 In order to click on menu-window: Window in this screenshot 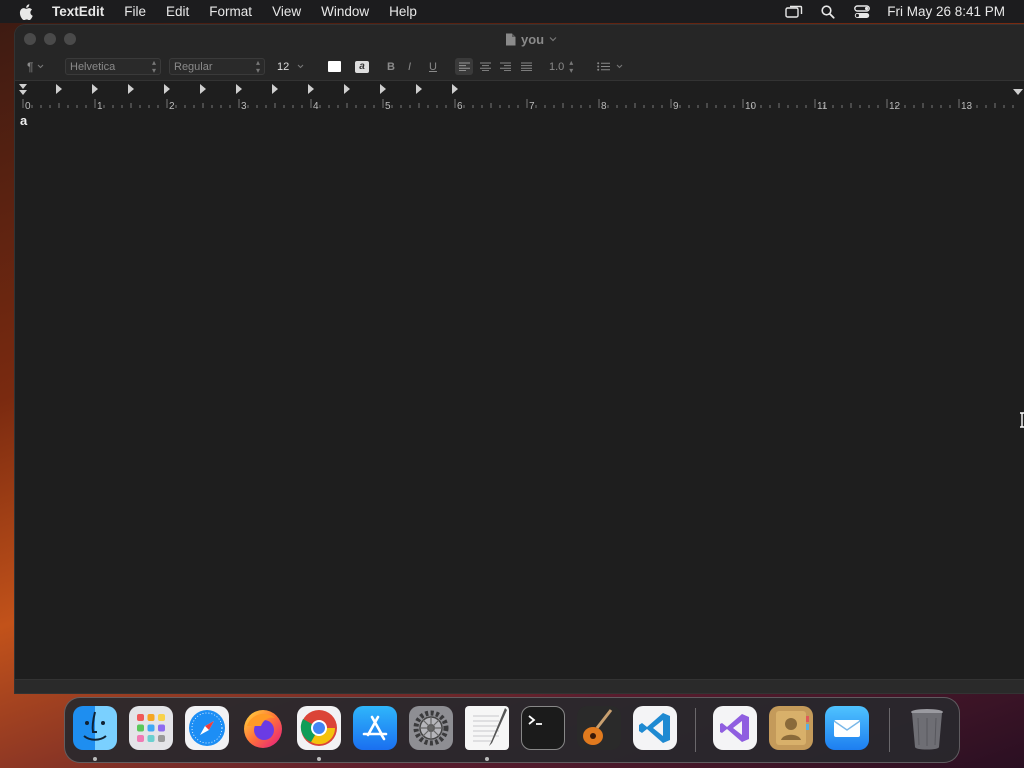, I will do `click(345, 11)`.